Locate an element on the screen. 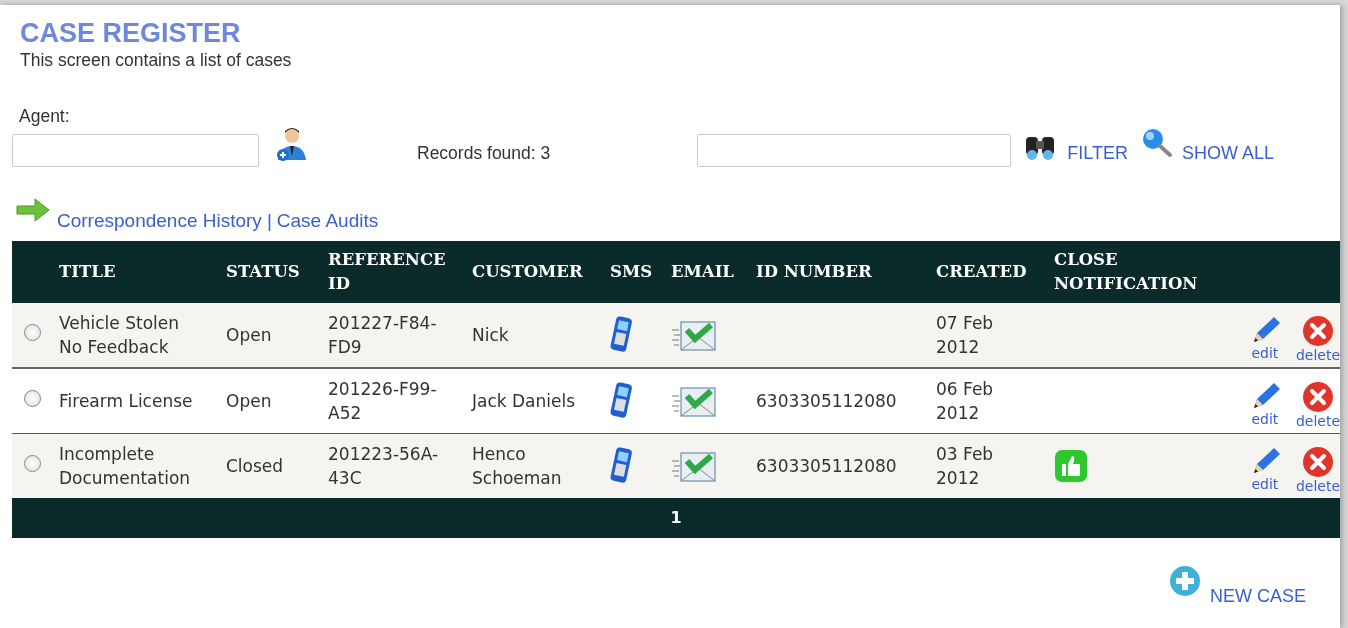 This screenshot has width=1348, height=628. nav-link: Correspondence History is located at coordinates (159, 221).